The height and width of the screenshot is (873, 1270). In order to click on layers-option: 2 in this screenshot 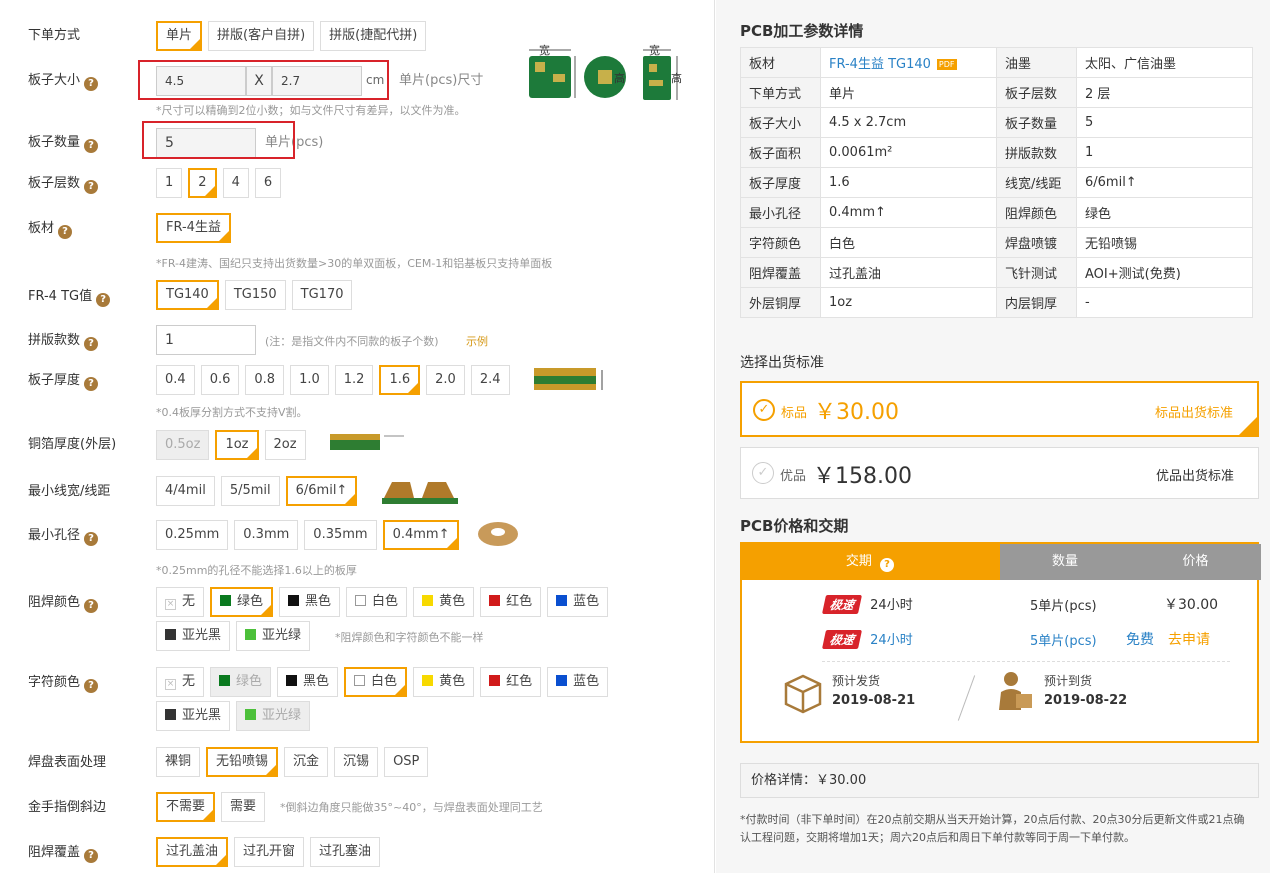, I will do `click(202, 183)`.